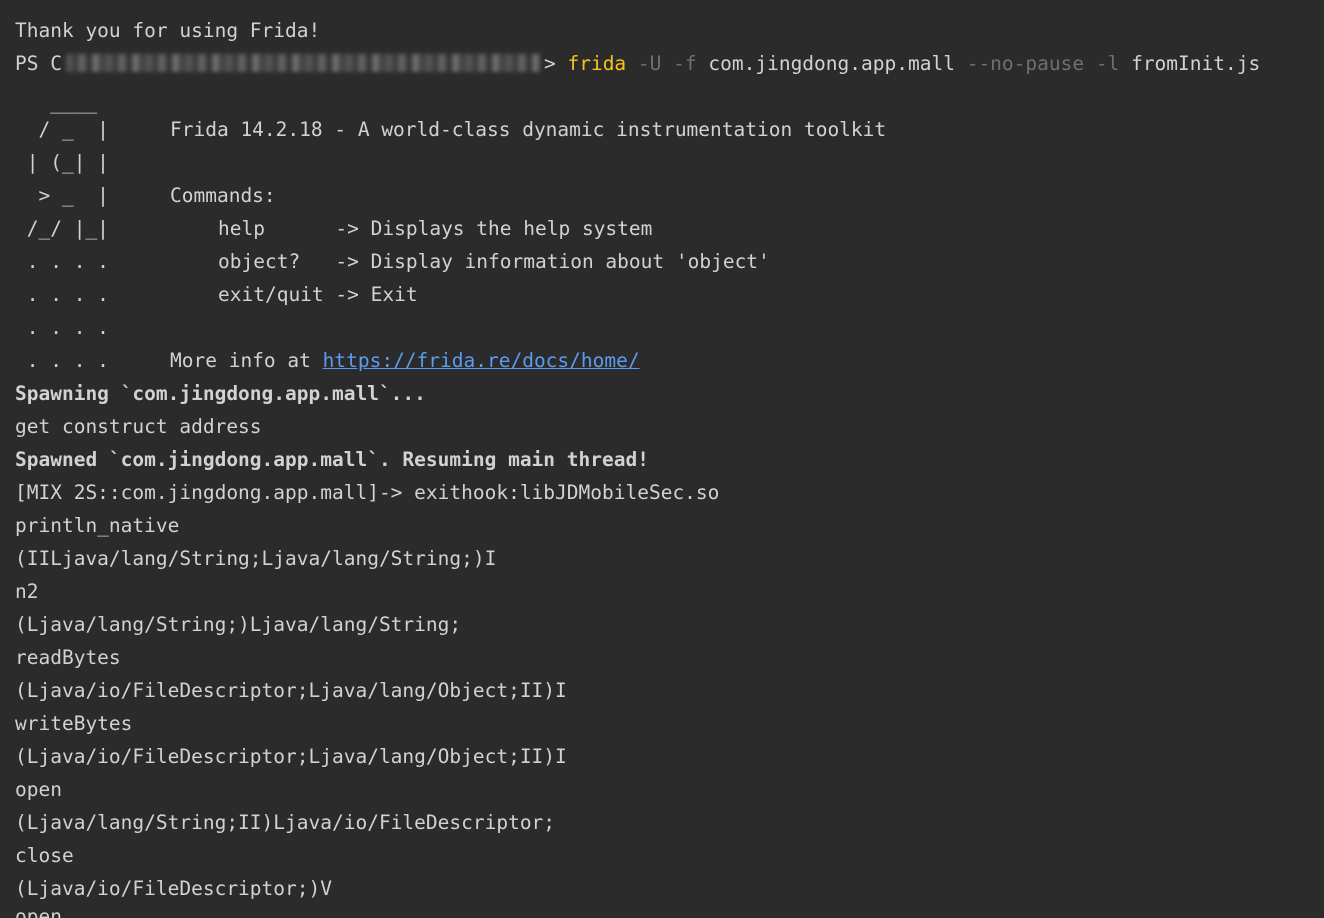  I want to click on script-file-arg: fromInit.js, so click(1196, 63).